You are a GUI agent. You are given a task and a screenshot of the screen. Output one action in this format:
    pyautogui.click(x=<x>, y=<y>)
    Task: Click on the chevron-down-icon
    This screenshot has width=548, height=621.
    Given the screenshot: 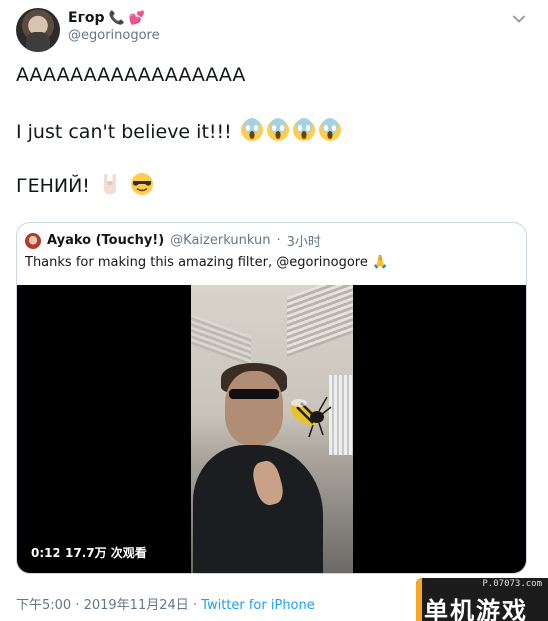 What is the action you would take?
    pyautogui.click(x=519, y=19)
    